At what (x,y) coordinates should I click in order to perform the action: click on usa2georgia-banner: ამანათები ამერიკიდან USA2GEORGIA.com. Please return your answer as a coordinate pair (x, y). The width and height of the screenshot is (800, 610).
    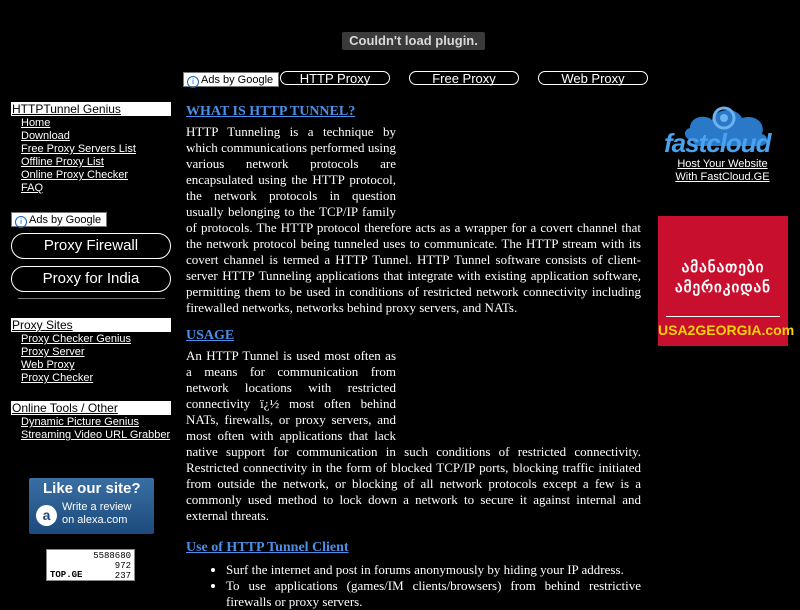
    Looking at the image, I should click on (726, 281).